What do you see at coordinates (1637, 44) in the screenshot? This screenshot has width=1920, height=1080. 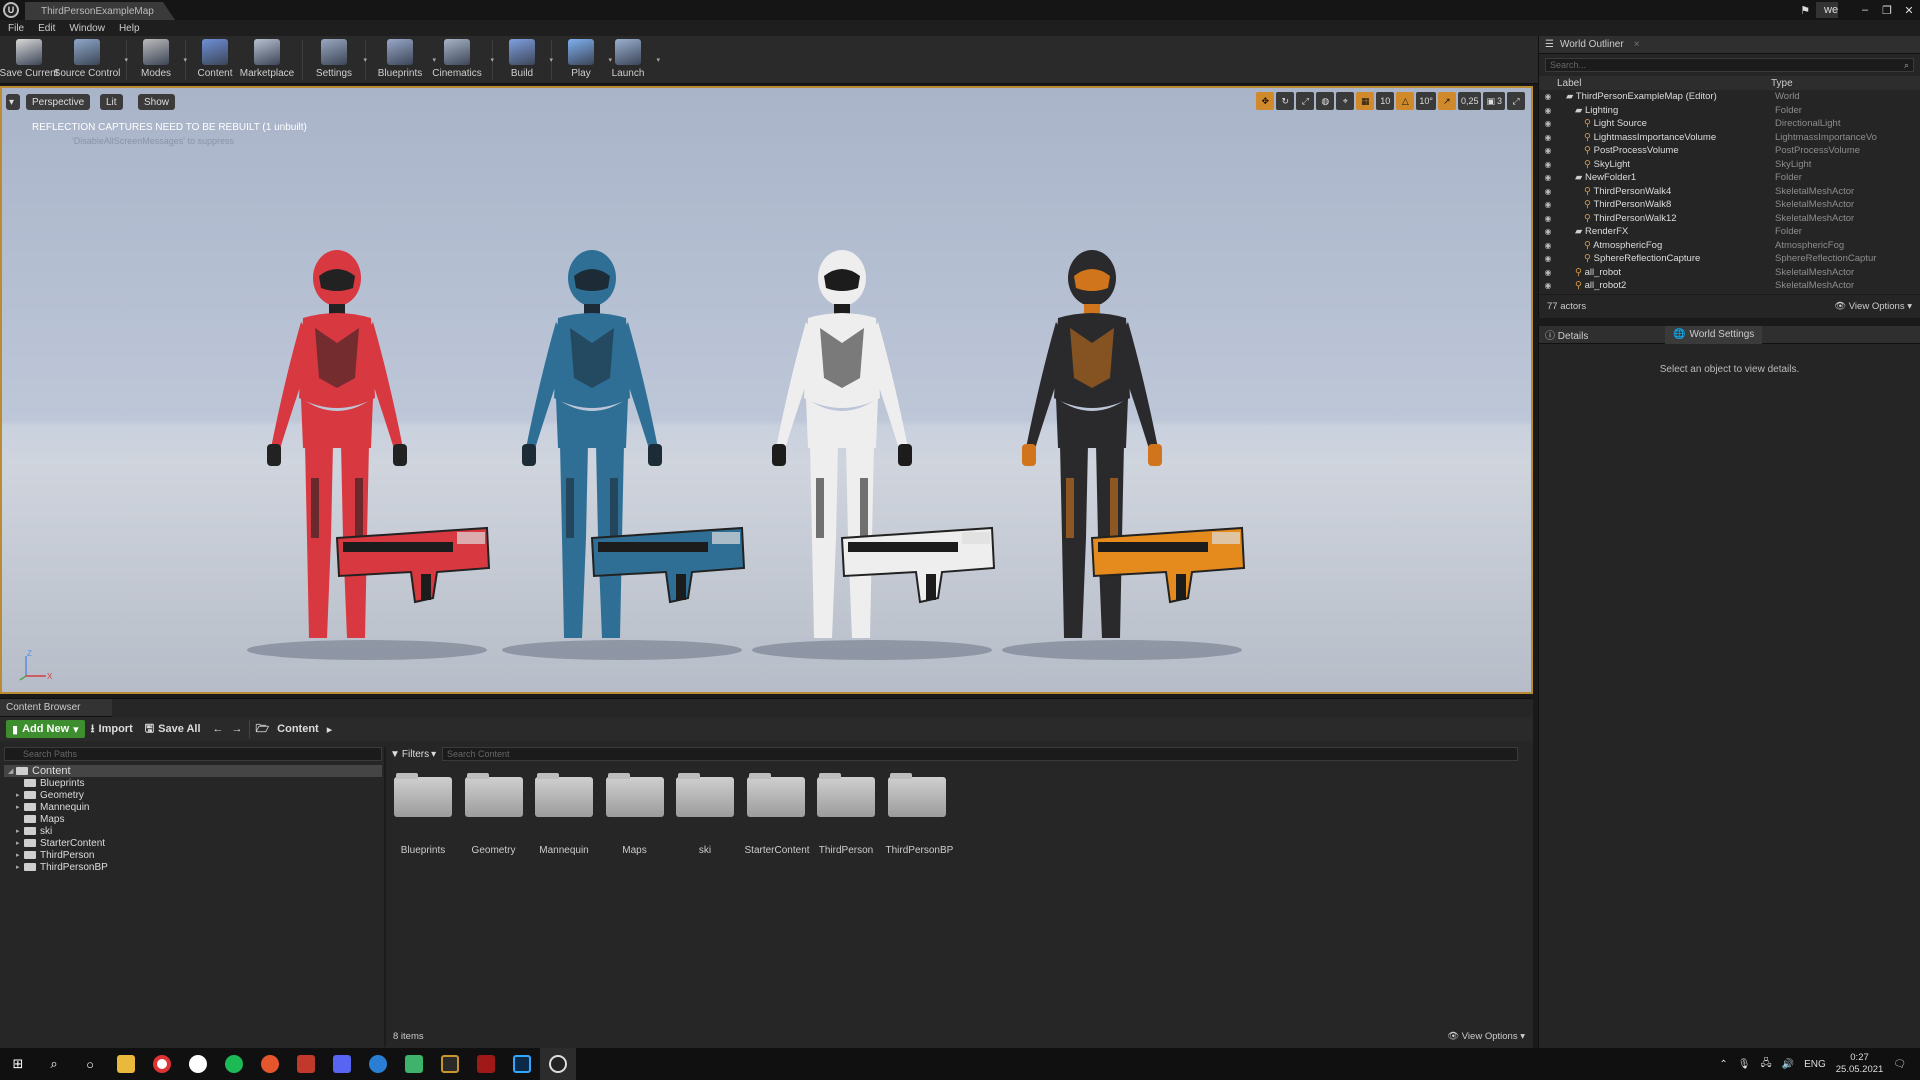 I see `close-tab-icon: ×` at bounding box center [1637, 44].